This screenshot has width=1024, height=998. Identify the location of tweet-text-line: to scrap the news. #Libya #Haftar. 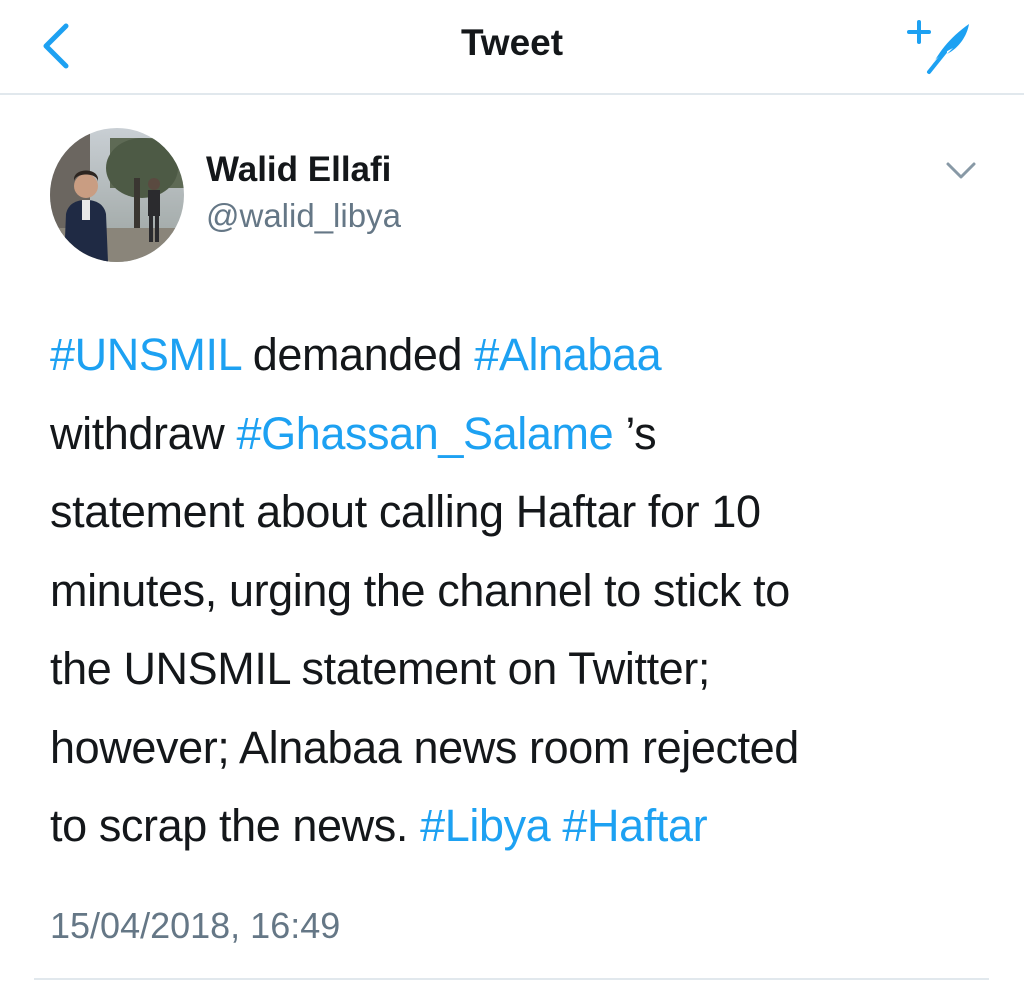
(520, 826).